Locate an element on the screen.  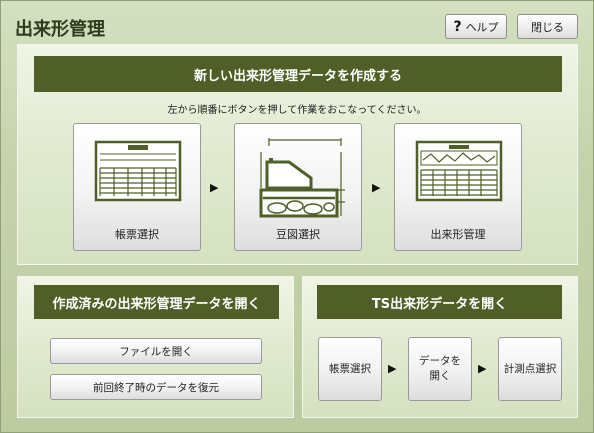
step-diagram-select-button: 豆図選択 is located at coordinates (298, 187).